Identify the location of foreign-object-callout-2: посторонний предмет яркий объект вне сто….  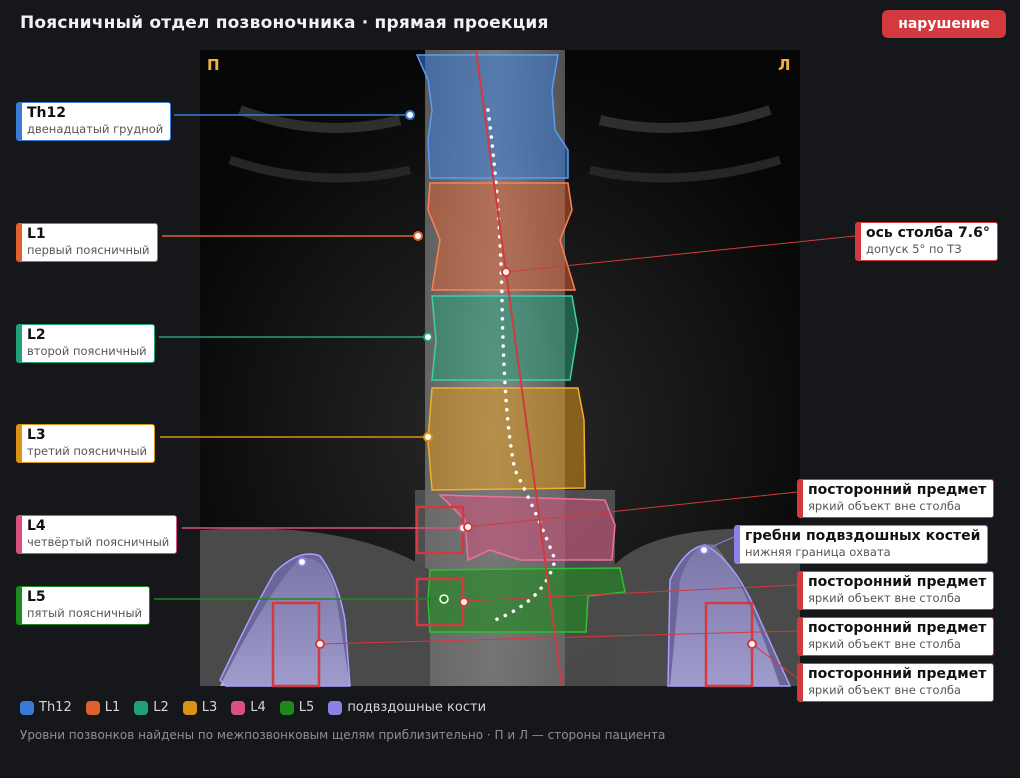
(896, 590).